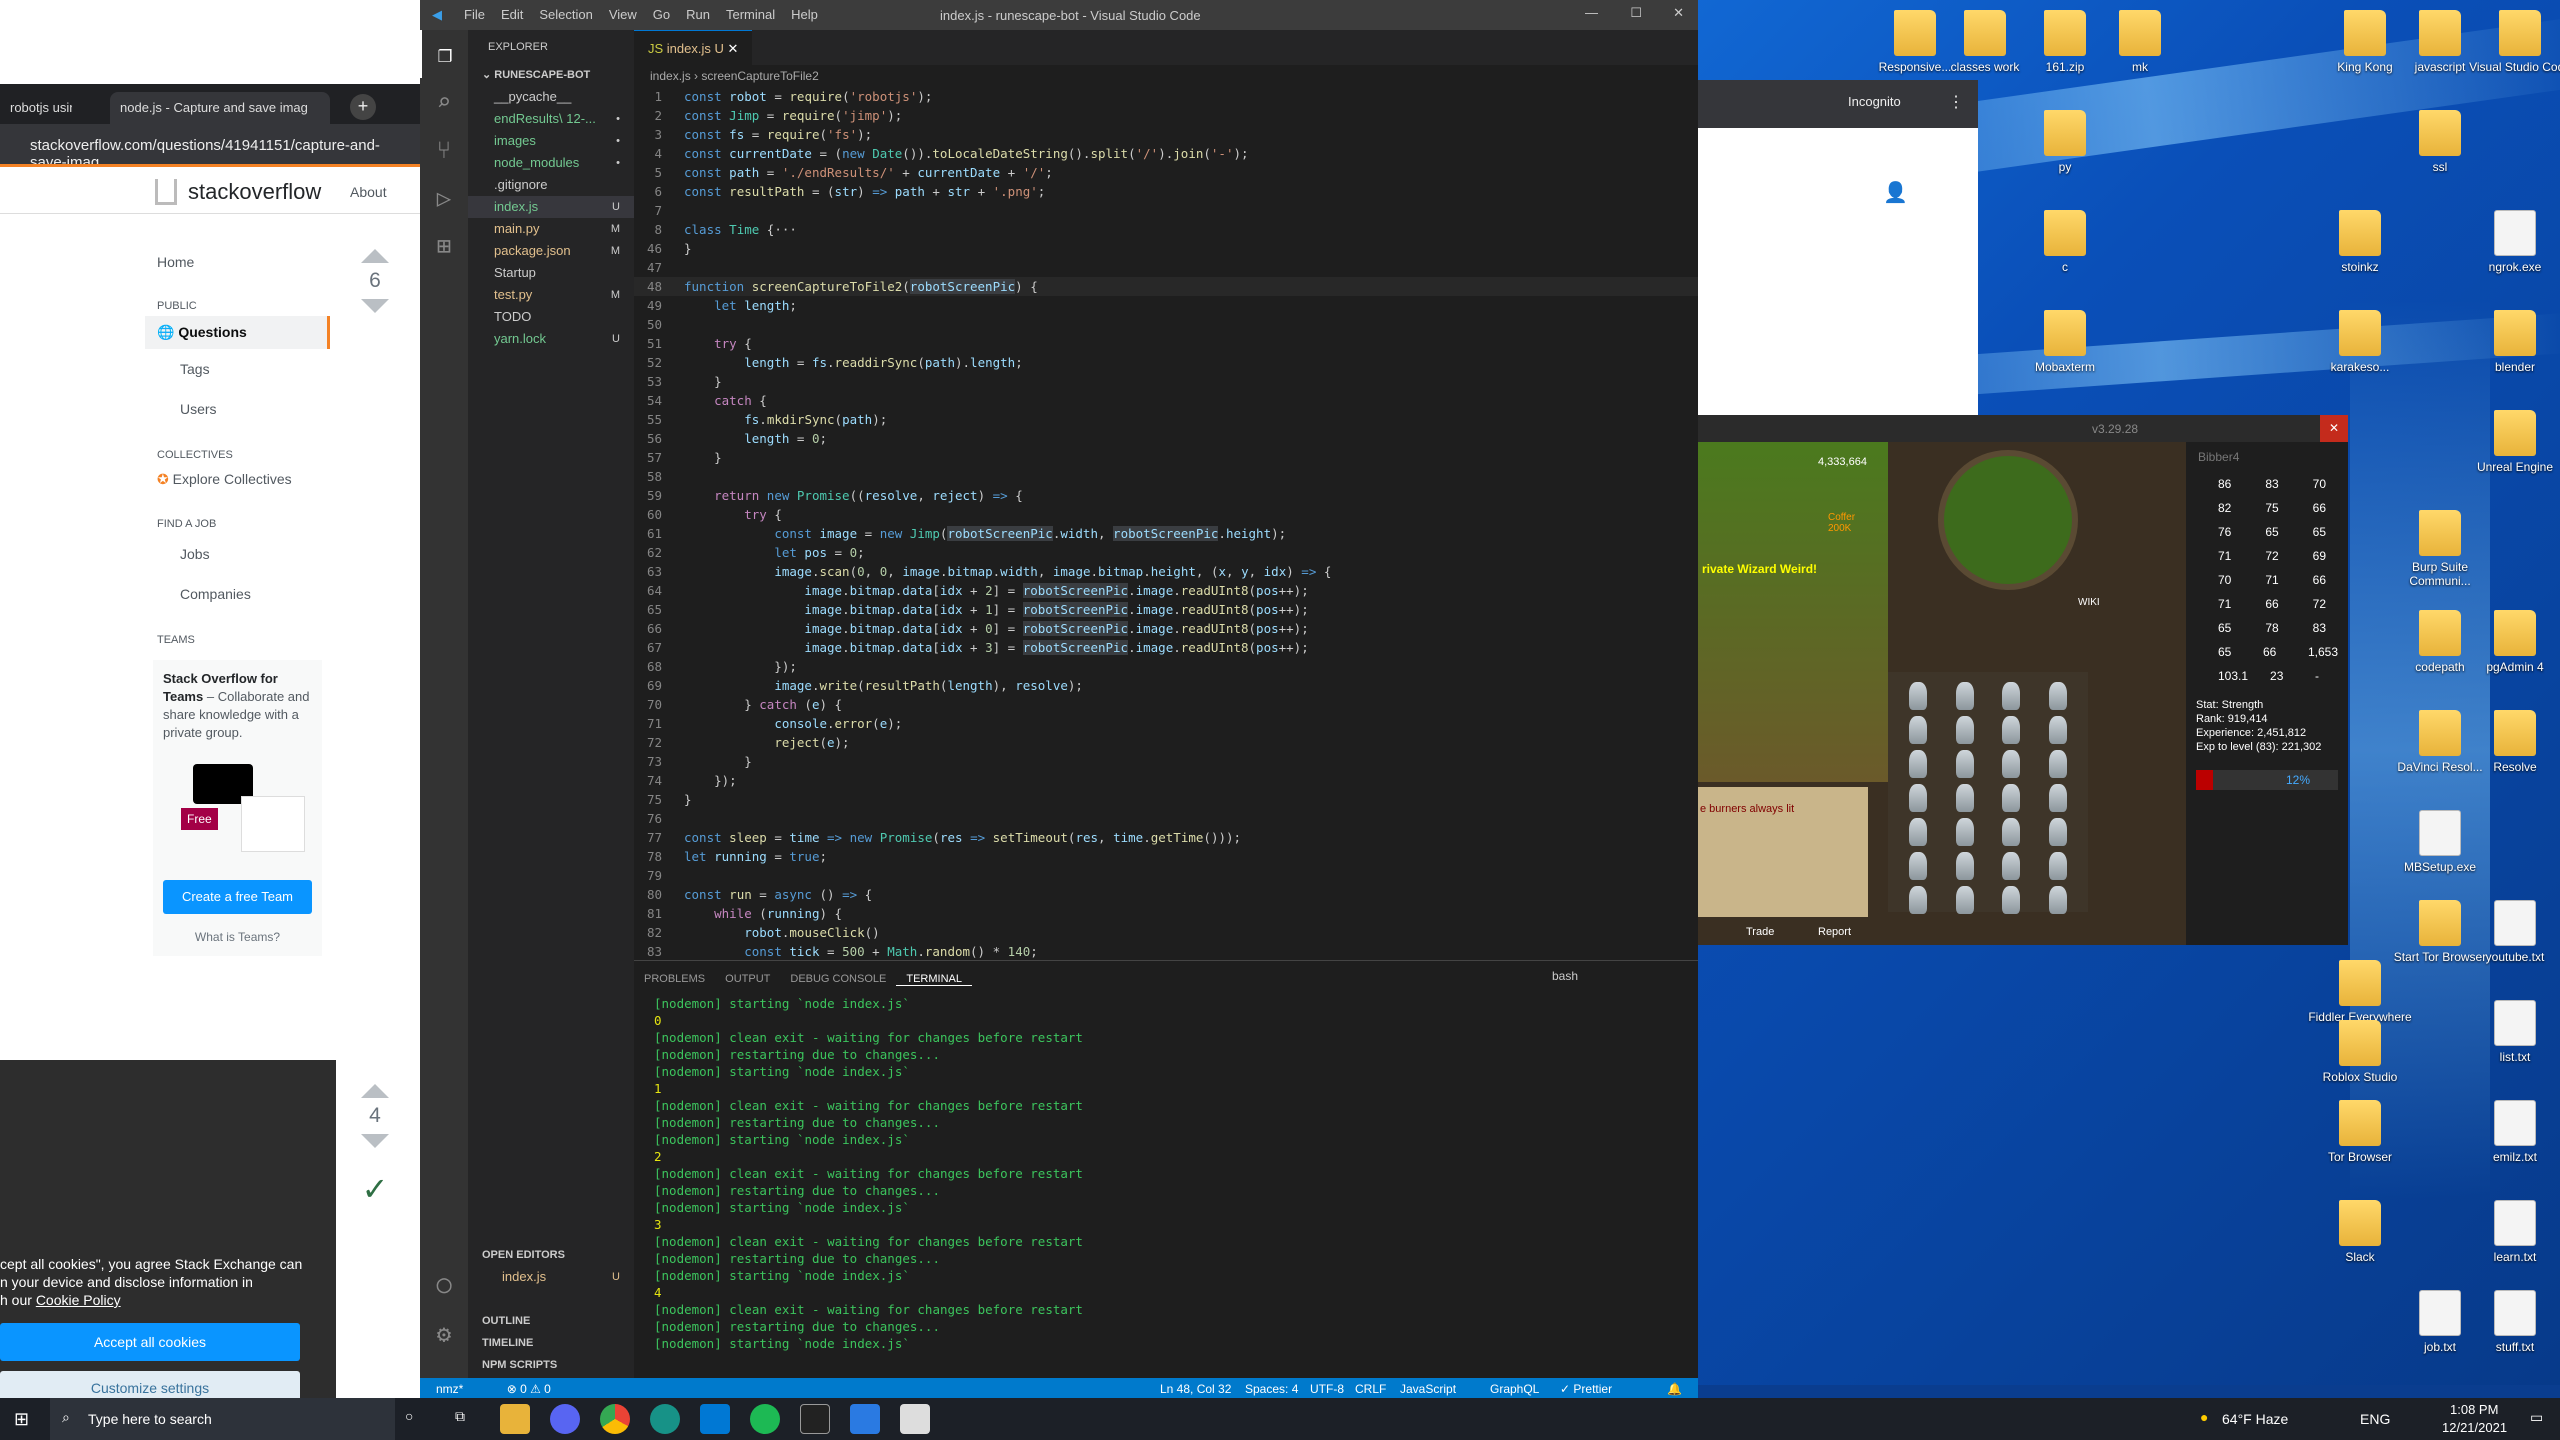  I want to click on desktop-icon: learn.txt, so click(2510, 1232).